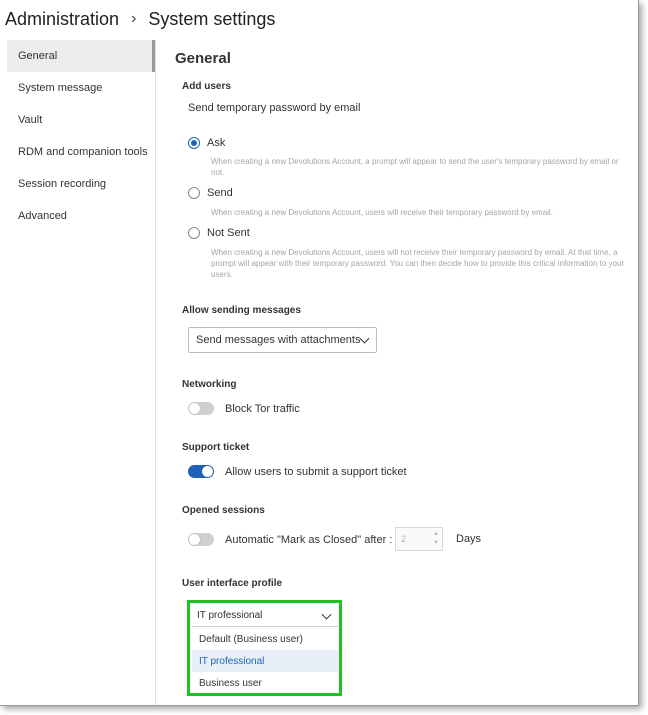  Describe the element at coordinates (265, 683) in the screenshot. I see `ui-profile-option-business-user: Business user` at that location.